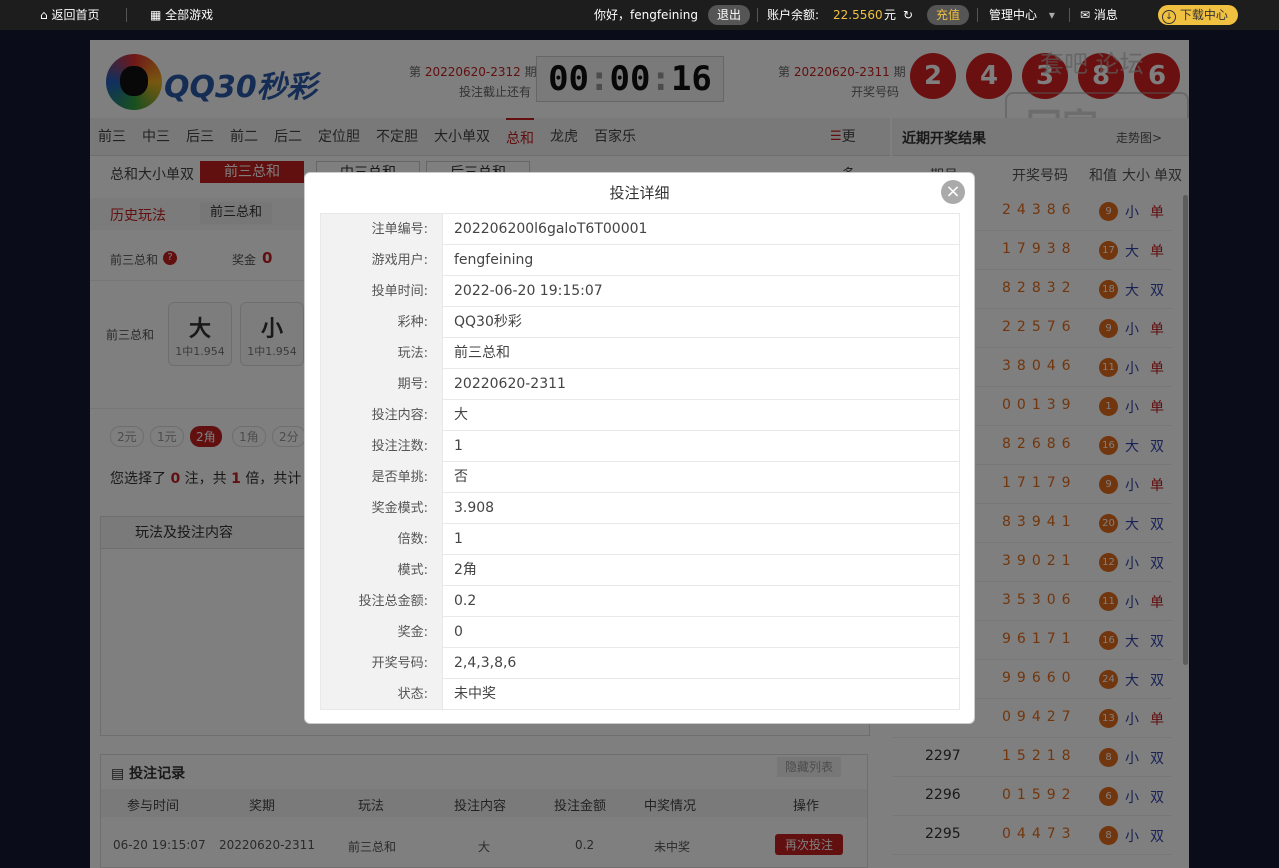 This screenshot has width=1279, height=868. I want to click on detail-key: 开奖号码:, so click(382, 663).